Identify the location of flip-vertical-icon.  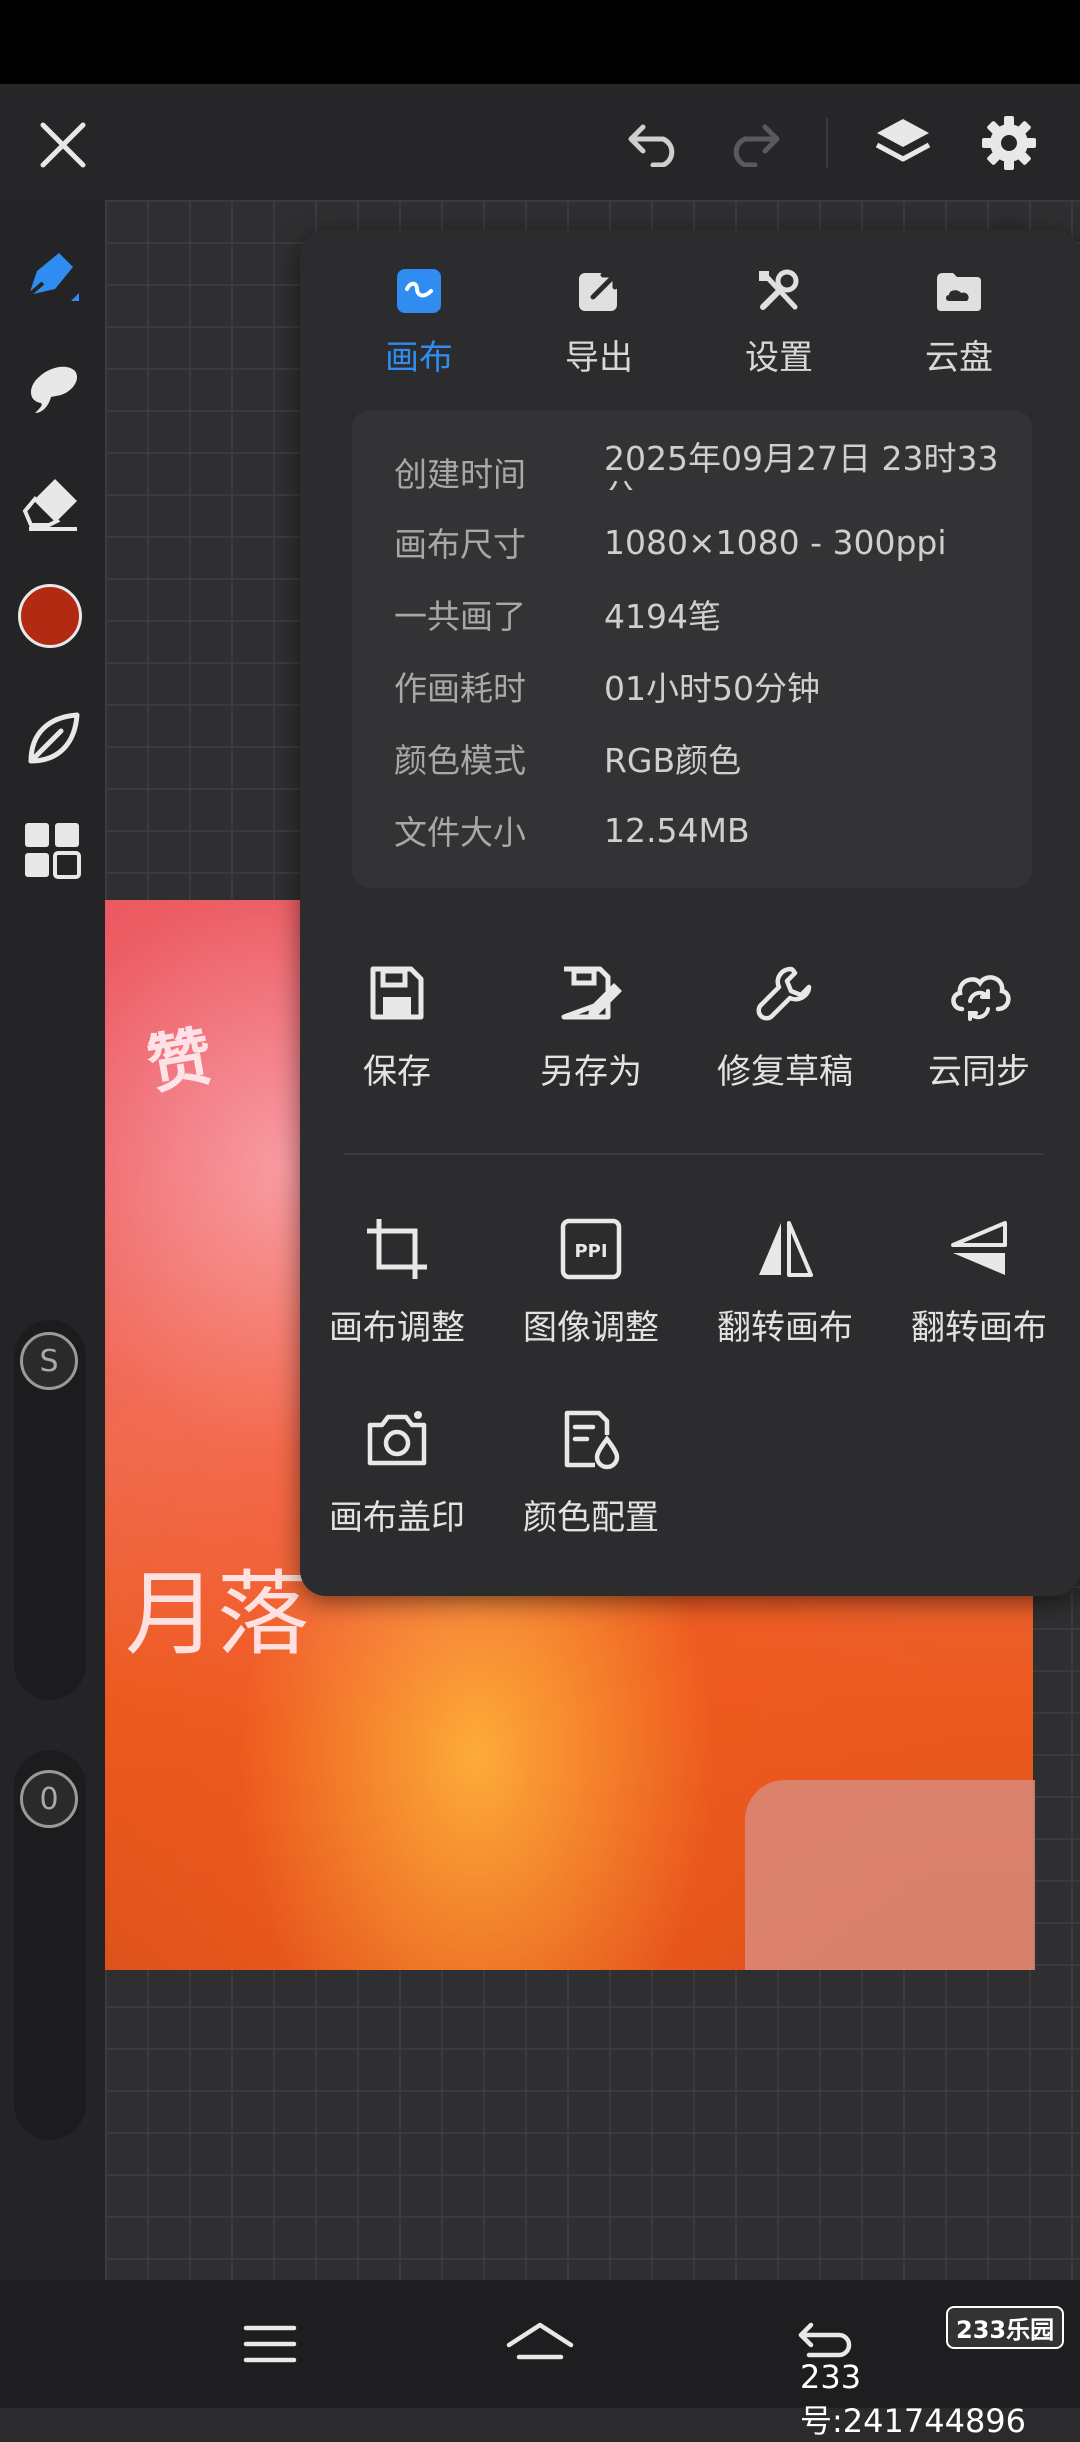
(979, 1248).